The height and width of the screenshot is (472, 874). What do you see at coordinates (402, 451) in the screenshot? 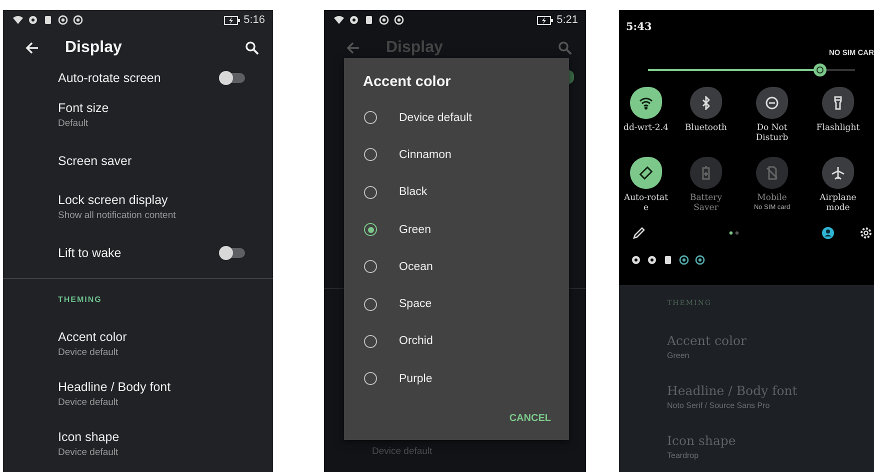
I see `item-summary: Device default` at bounding box center [402, 451].